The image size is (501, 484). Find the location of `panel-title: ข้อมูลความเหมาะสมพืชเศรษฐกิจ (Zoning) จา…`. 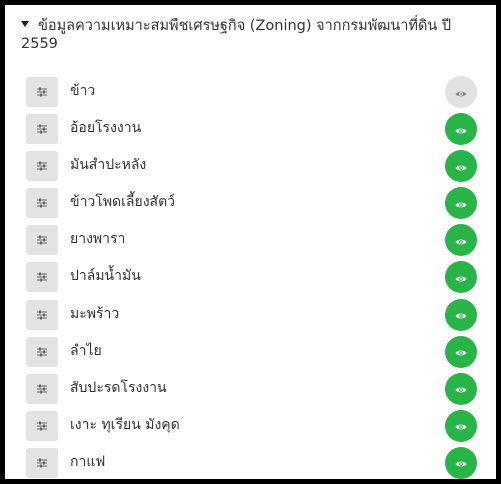

panel-title: ข้อมูลความเหมาะสมพืชเศรษฐกิจ (Zoning) จา… is located at coordinates (236, 35).